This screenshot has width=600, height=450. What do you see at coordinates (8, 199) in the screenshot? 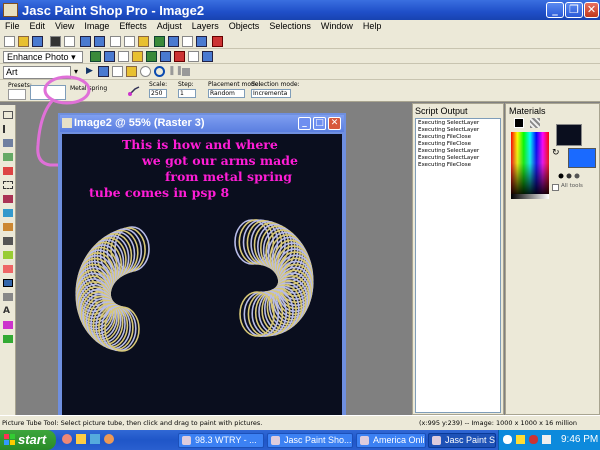
I see `freehand-icon` at bounding box center [8, 199].